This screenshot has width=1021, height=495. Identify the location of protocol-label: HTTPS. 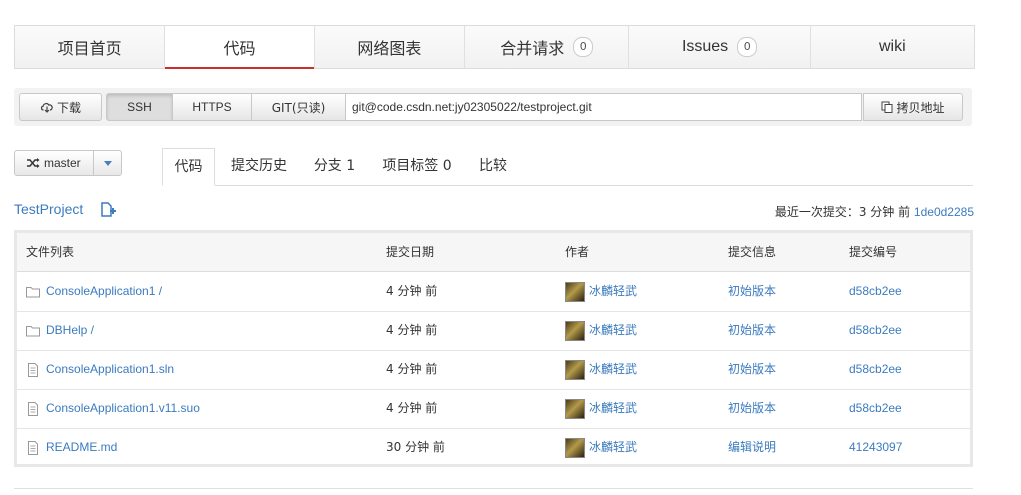
(212, 107).